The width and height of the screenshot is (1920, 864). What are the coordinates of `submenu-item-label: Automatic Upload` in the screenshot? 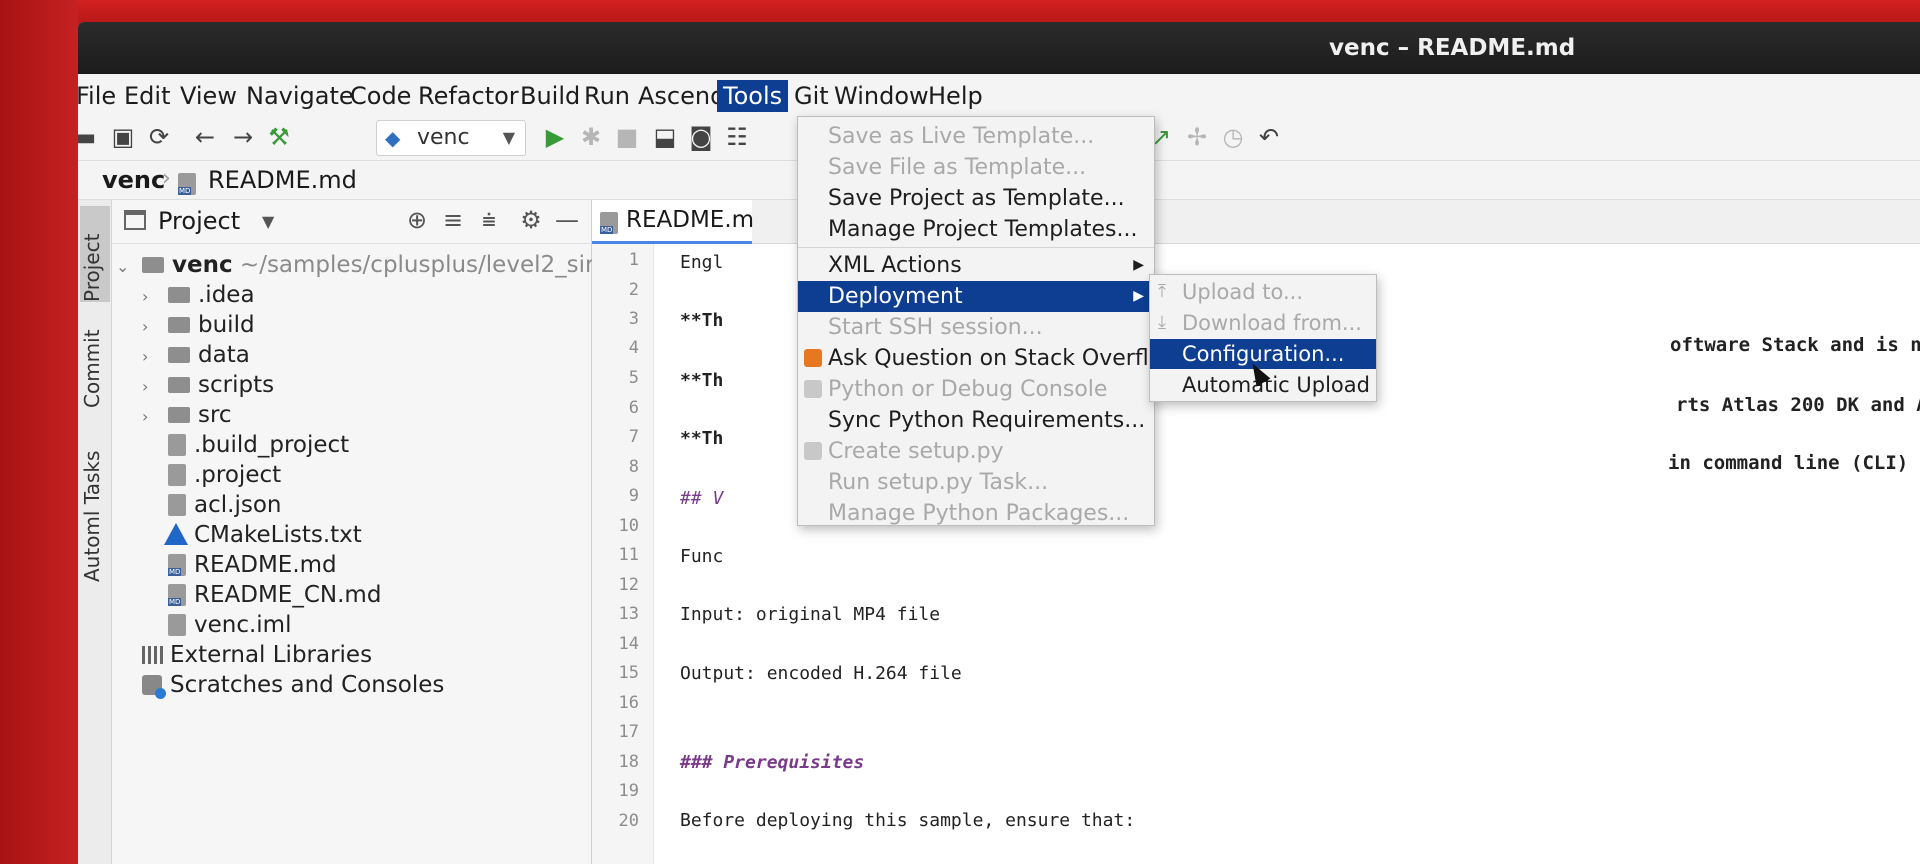 It's located at (1276, 385).